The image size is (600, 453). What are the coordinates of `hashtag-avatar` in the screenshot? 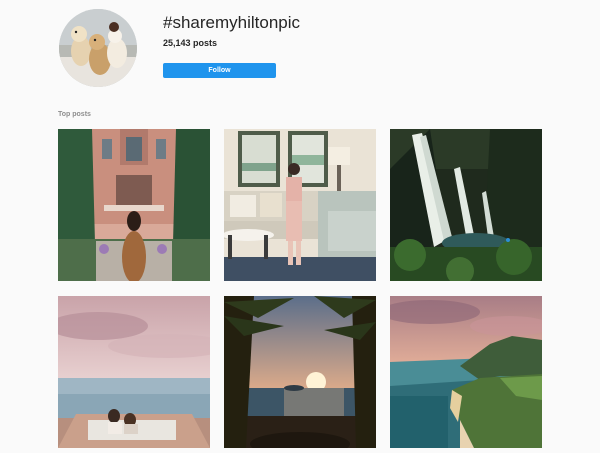 It's located at (98, 48).